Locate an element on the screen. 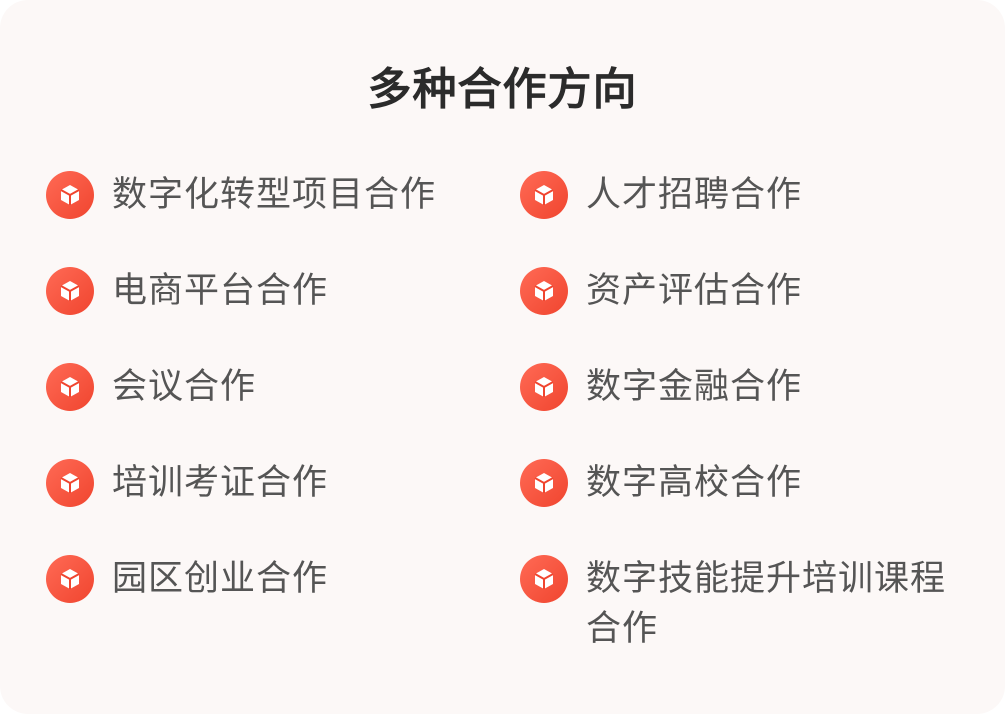 This screenshot has width=1005, height=714. list-item: 数字高校合作 is located at coordinates (740, 506).